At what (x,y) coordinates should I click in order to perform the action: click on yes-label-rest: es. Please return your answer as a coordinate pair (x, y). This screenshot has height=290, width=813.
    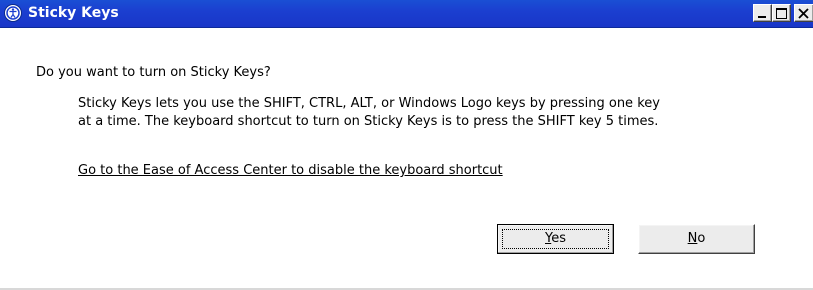
    Looking at the image, I should click on (558, 238).